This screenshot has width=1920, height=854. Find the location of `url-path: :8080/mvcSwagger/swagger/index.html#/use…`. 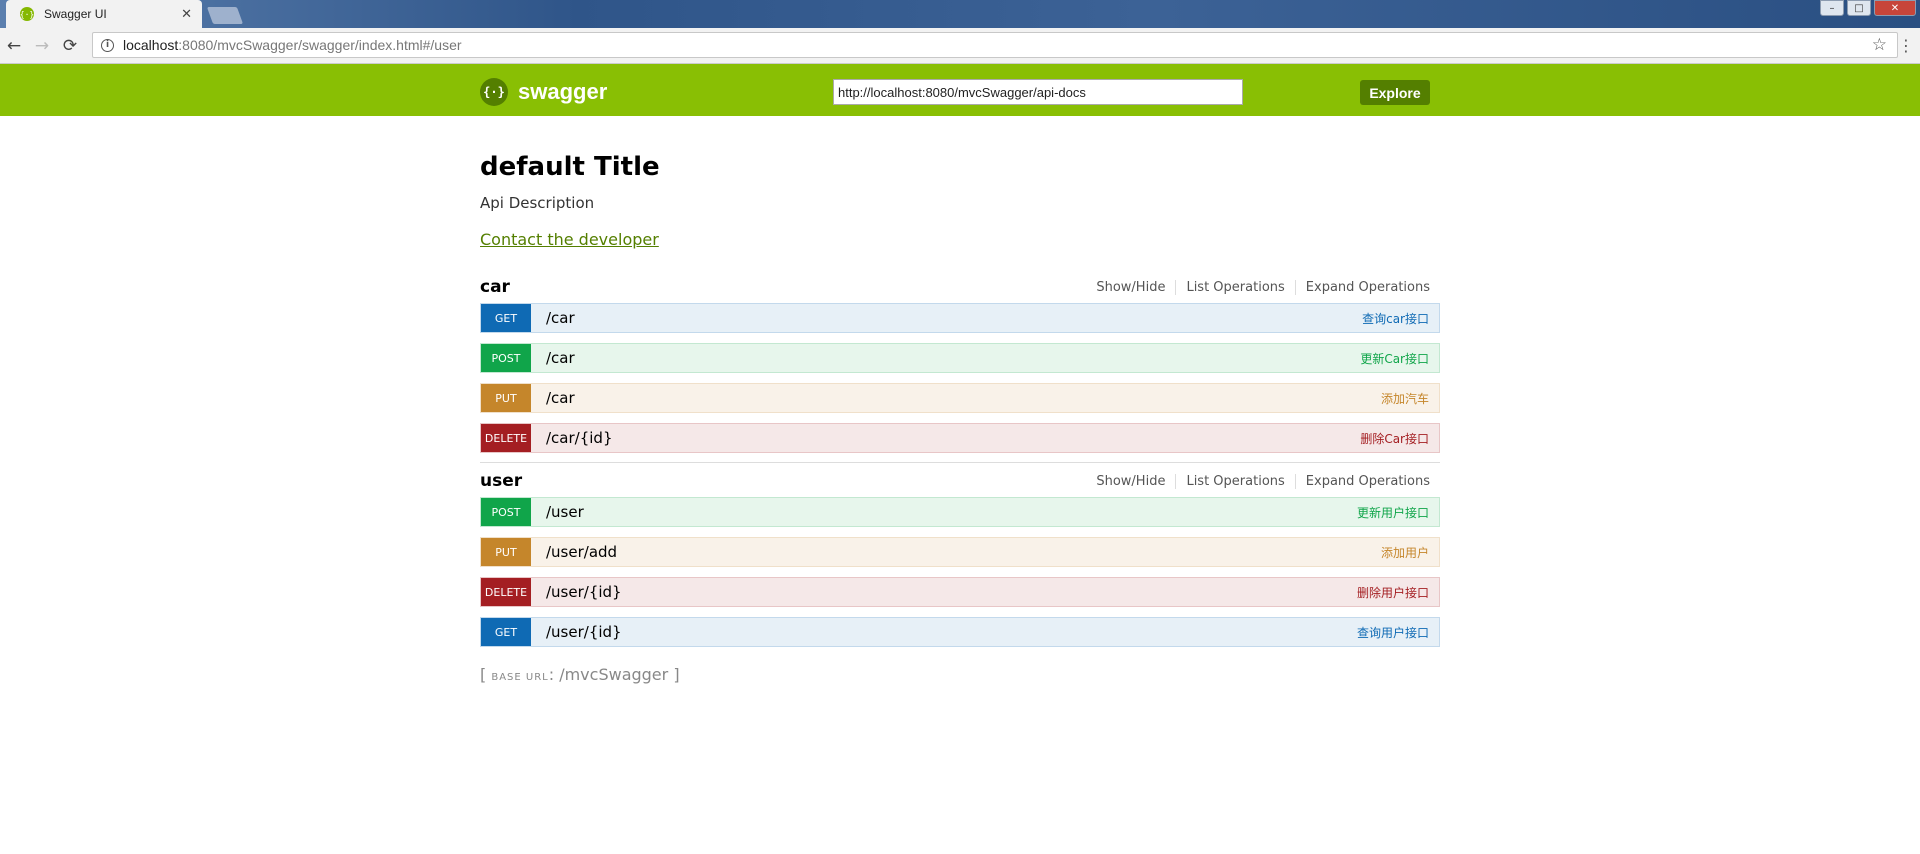

url-path: :8080/mvcSwagger/swagger/index.html#/use… is located at coordinates (320, 45).